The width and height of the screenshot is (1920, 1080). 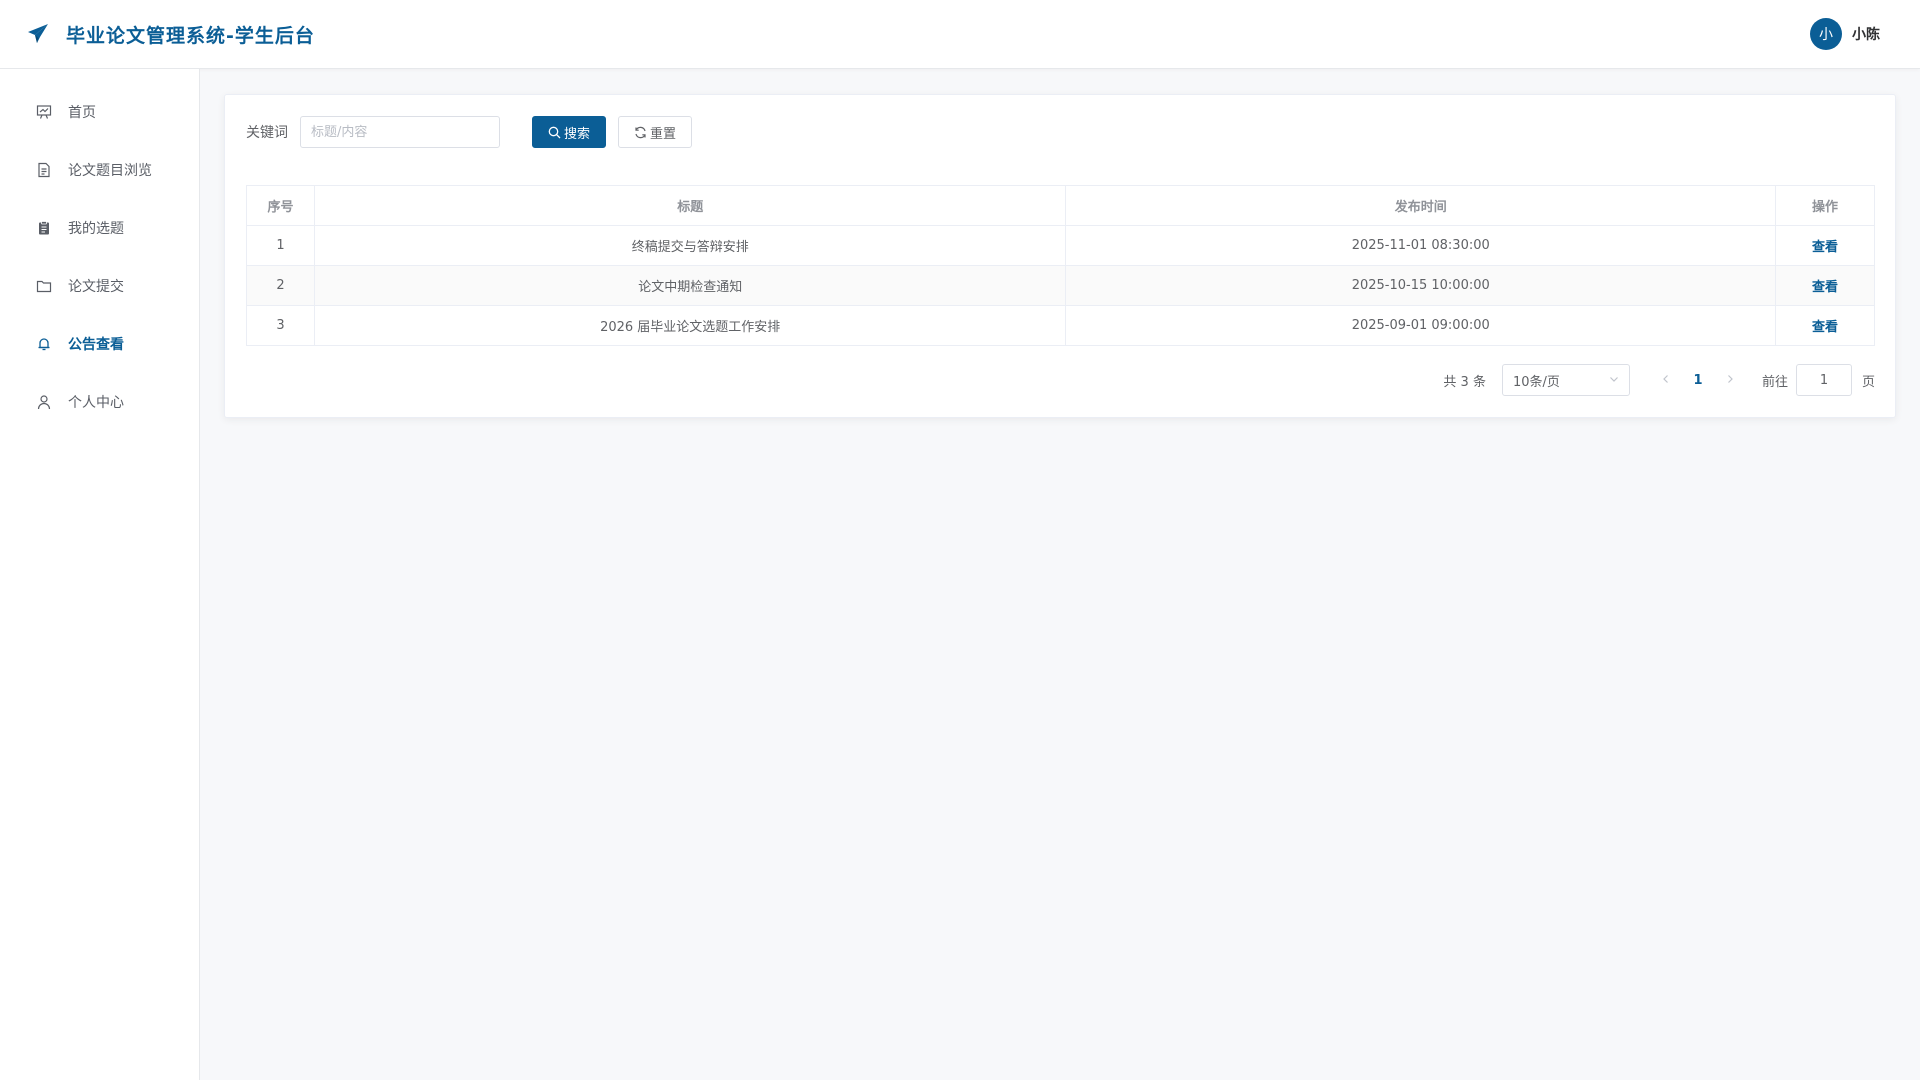 What do you see at coordinates (1698, 380) in the screenshot?
I see `page-number: 1` at bounding box center [1698, 380].